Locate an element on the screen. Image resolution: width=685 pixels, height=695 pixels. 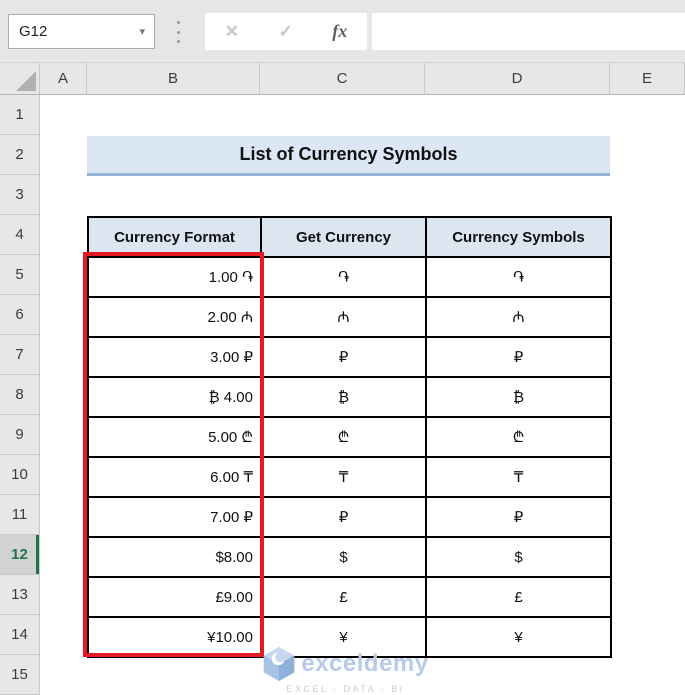
watermark: exceldemy EXCEL - DATA - BI is located at coordinates (345, 669).